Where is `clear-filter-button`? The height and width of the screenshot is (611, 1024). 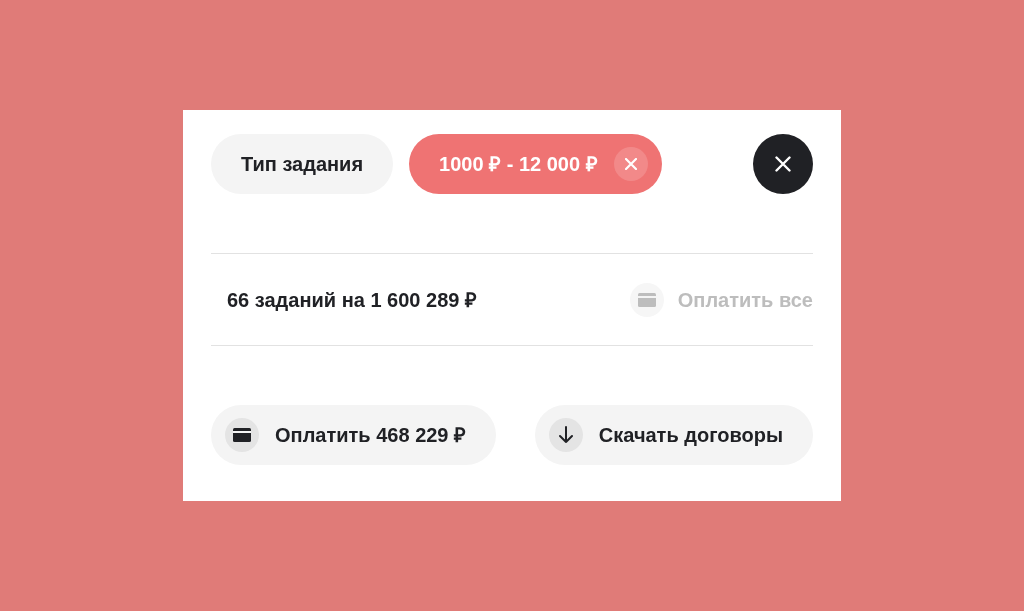
clear-filter-button is located at coordinates (630, 164).